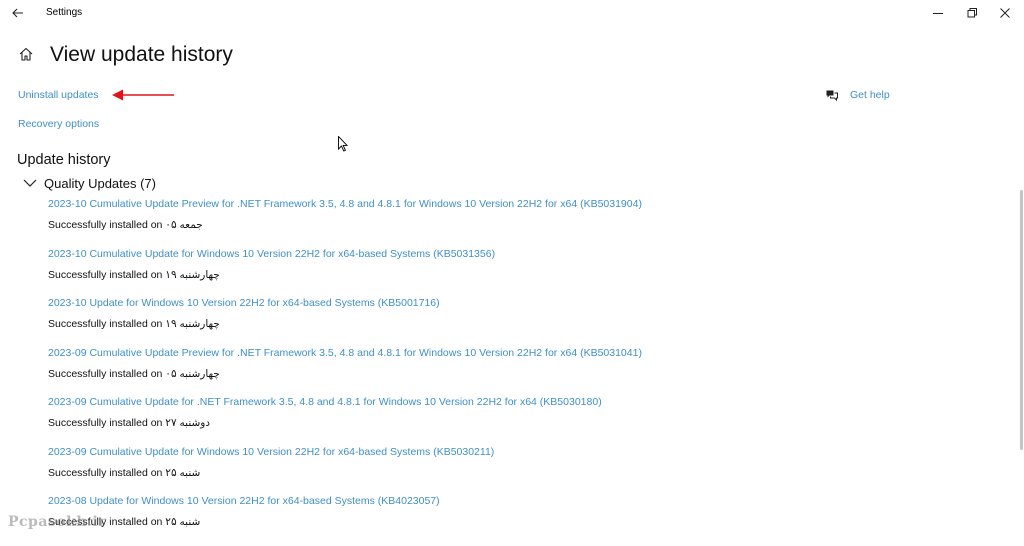  What do you see at coordinates (512, 13) in the screenshot?
I see `title-bar: Settings` at bounding box center [512, 13].